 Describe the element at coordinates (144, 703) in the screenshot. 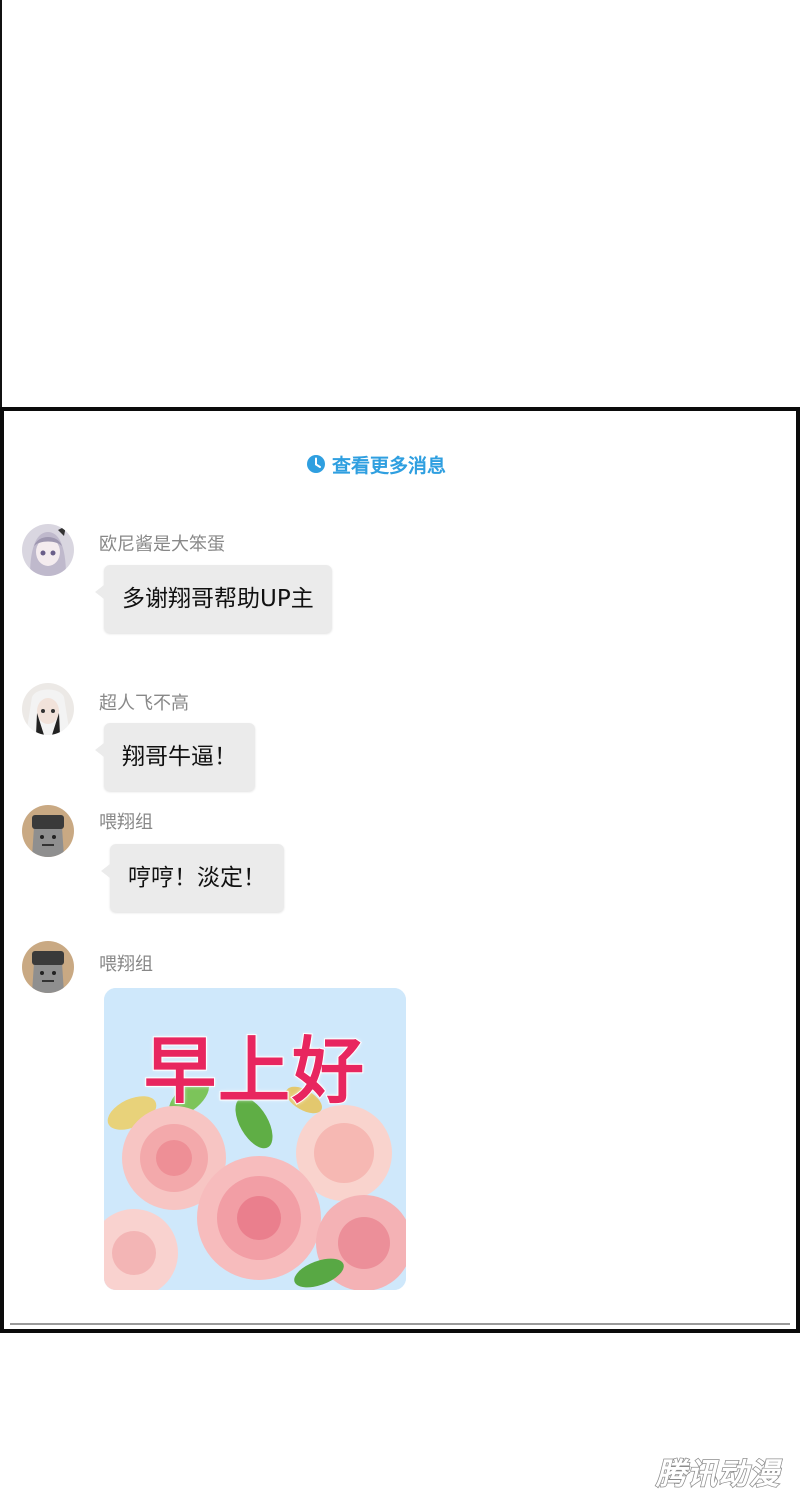

I see `sender-name: 超人飞不高` at that location.